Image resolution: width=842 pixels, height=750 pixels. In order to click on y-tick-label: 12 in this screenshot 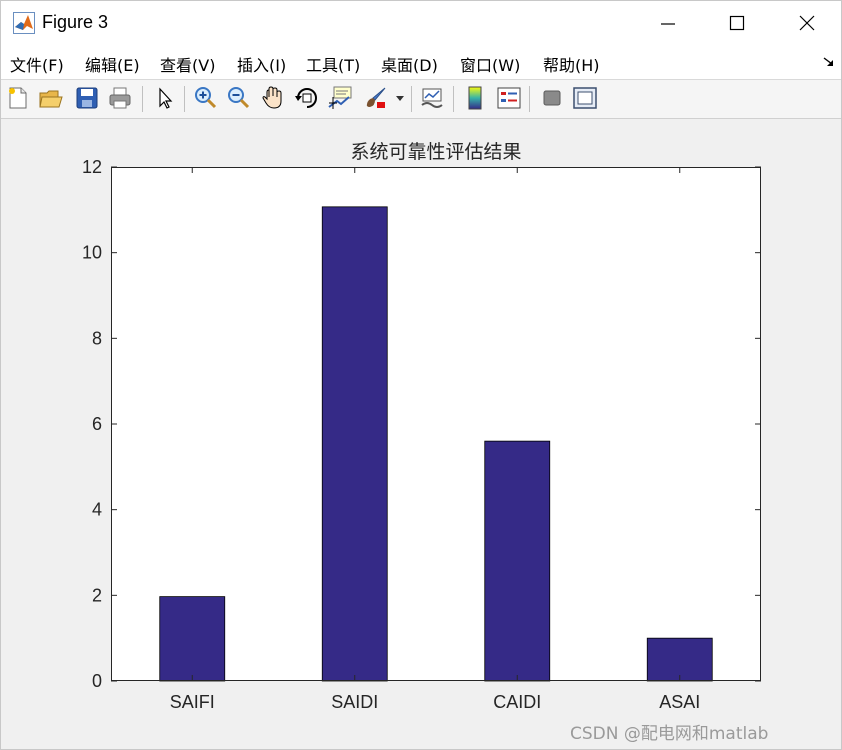, I will do `click(92, 167)`.